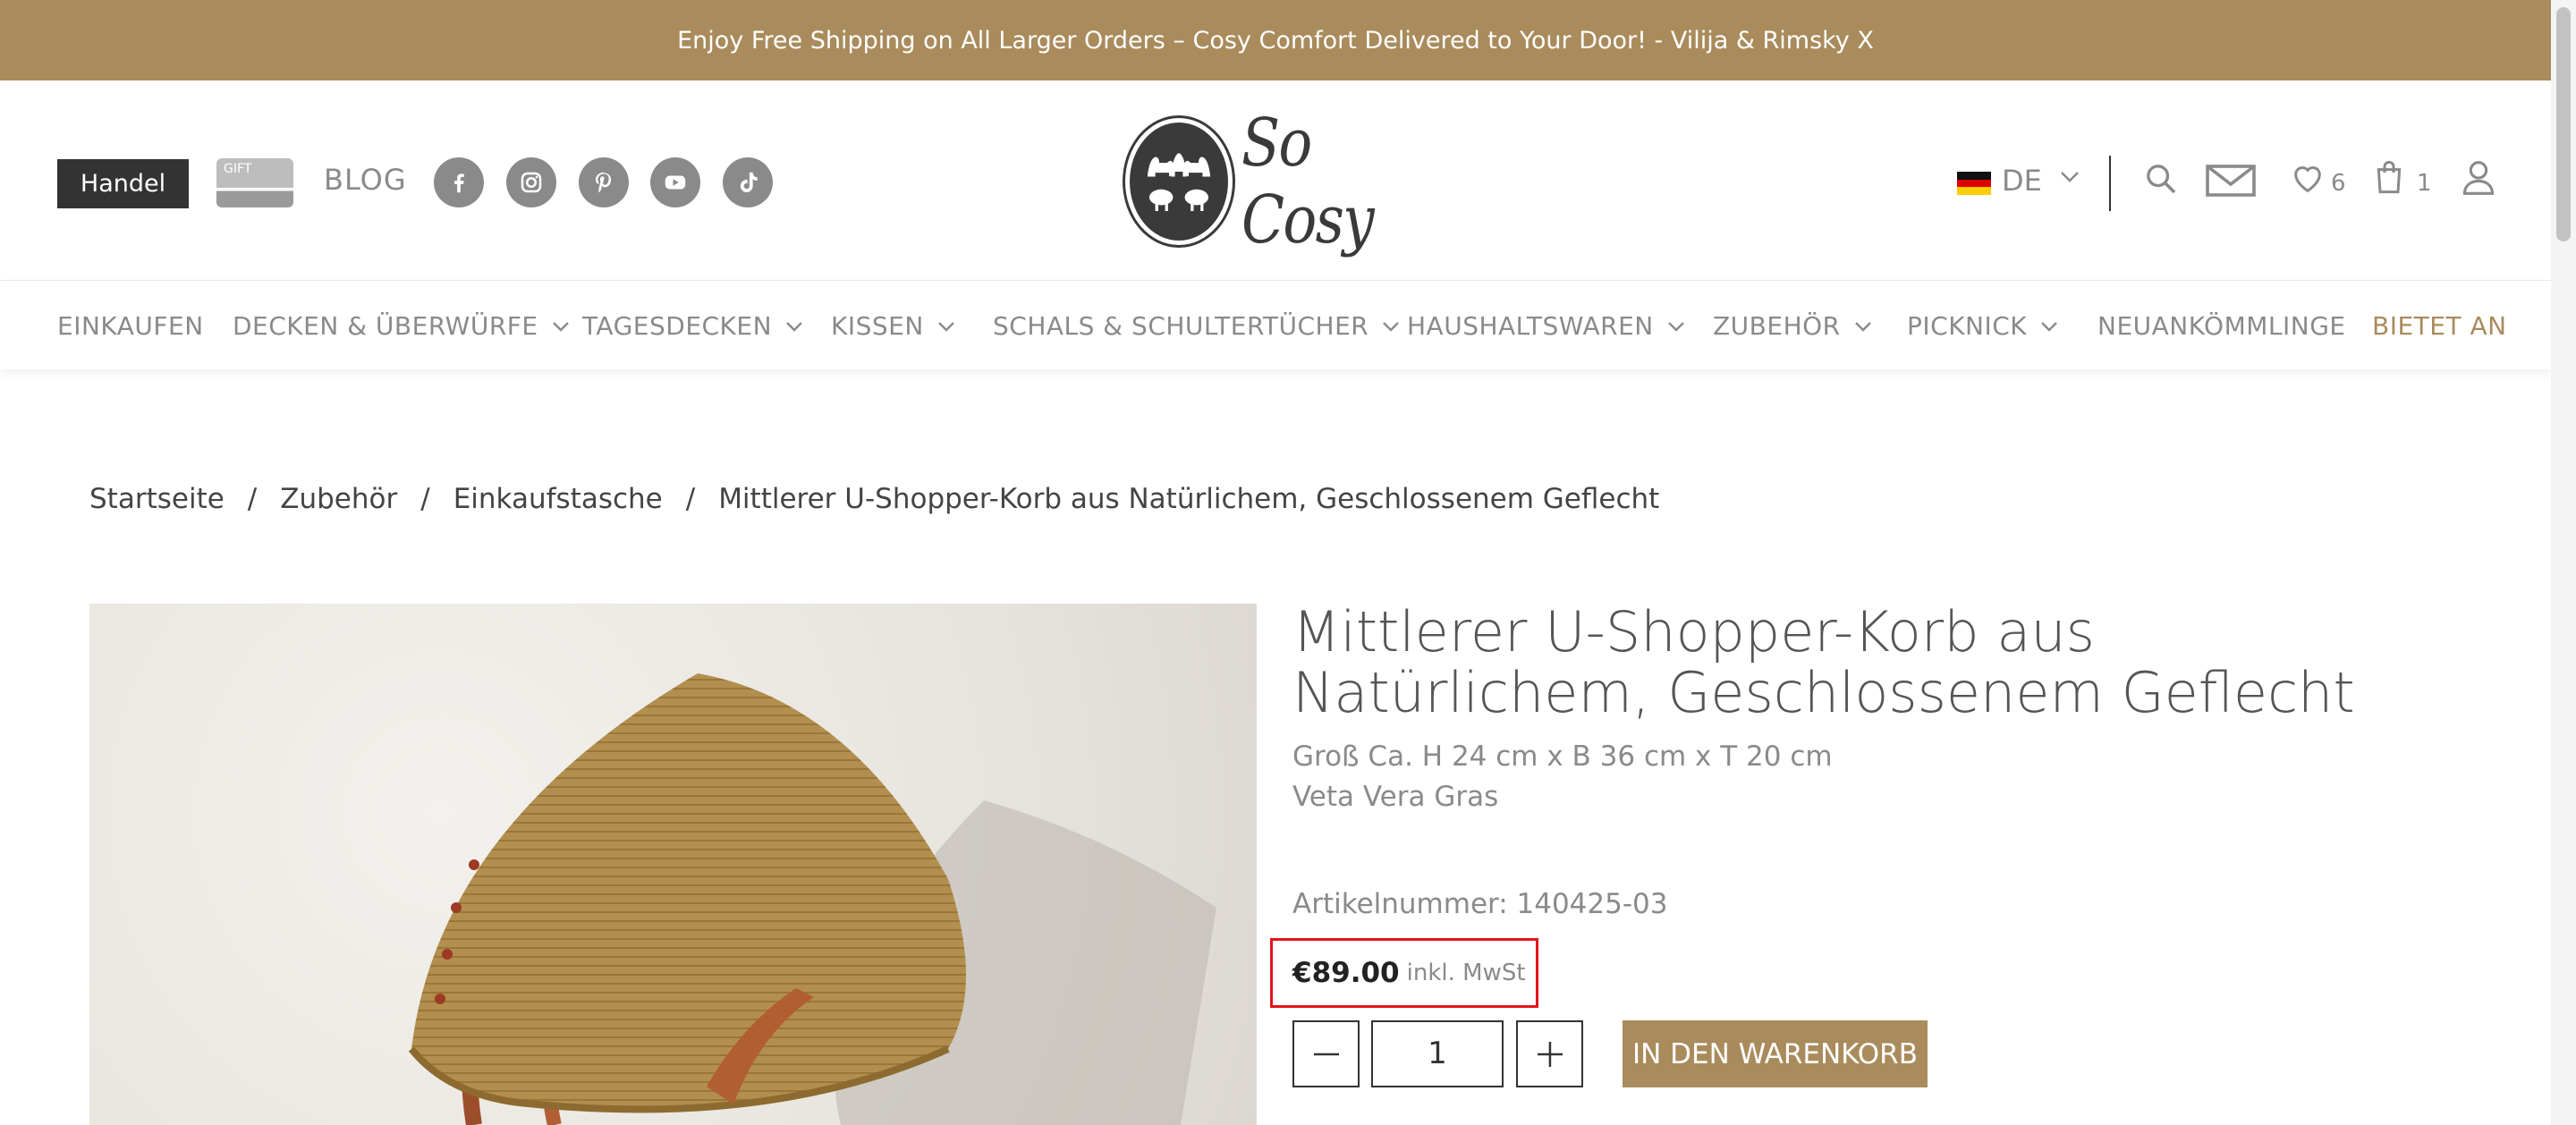  What do you see at coordinates (748, 182) in the screenshot?
I see `tiktok-icon` at bounding box center [748, 182].